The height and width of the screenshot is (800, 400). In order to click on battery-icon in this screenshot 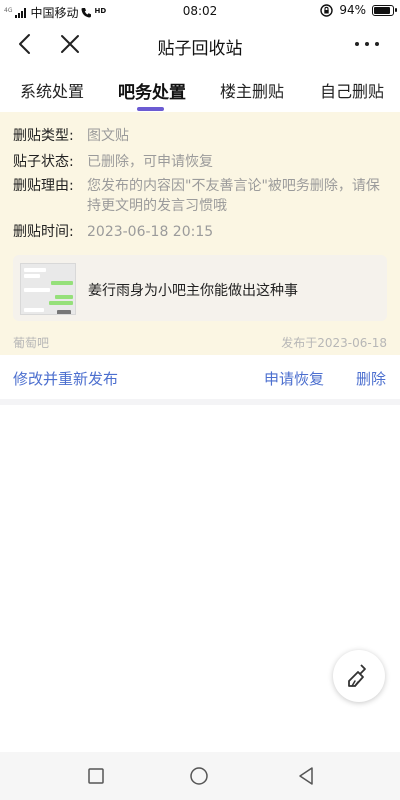, I will do `click(384, 10)`.